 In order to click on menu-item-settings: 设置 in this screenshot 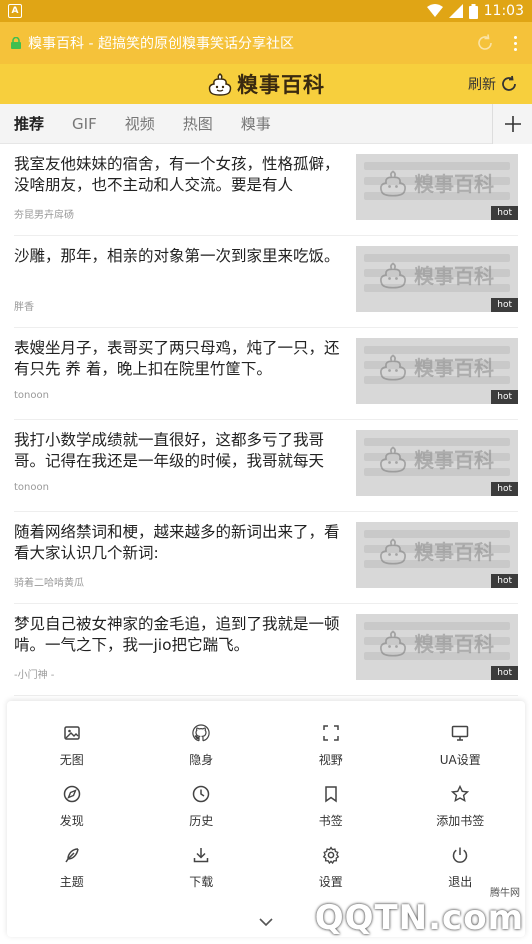, I will do `click(331, 875)`.